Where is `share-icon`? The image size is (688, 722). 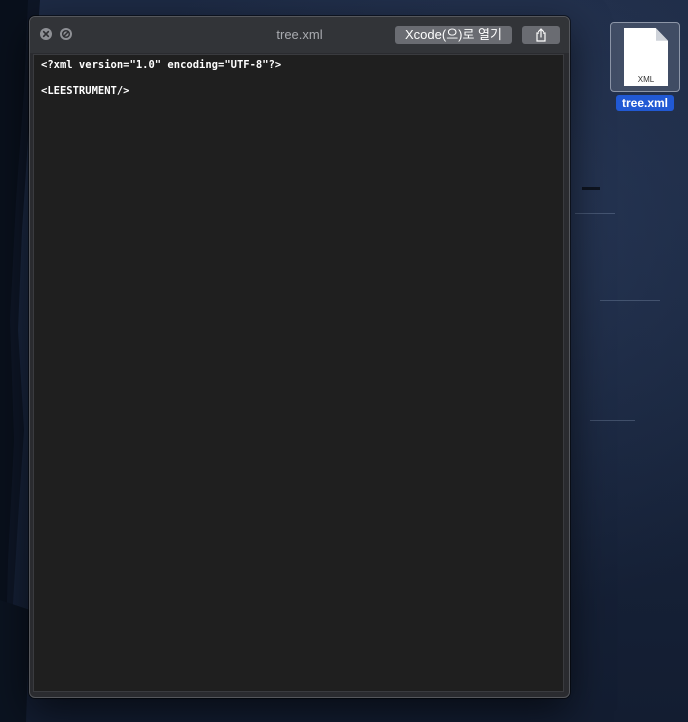 share-icon is located at coordinates (541, 35).